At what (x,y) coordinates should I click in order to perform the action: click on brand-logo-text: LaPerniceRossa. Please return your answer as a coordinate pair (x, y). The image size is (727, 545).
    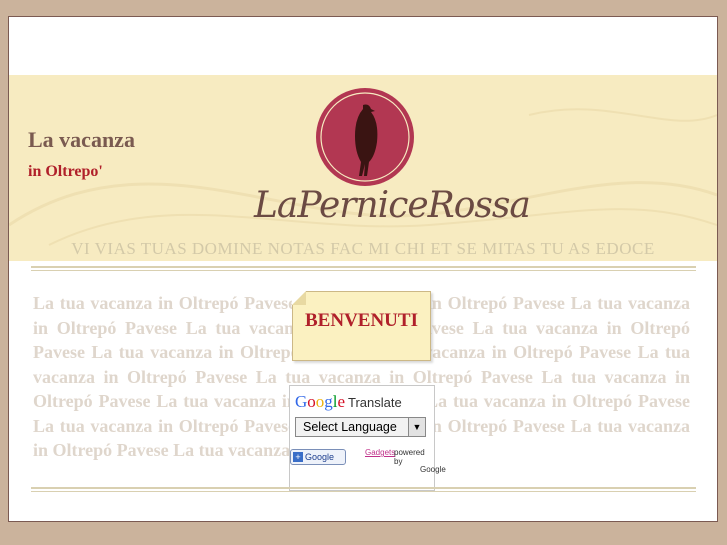
    Looking at the image, I should click on (392, 205).